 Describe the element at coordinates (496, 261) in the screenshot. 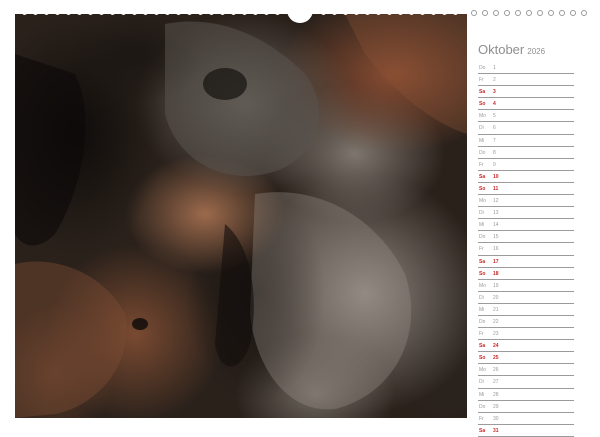

I see `day-number: 17` at that location.